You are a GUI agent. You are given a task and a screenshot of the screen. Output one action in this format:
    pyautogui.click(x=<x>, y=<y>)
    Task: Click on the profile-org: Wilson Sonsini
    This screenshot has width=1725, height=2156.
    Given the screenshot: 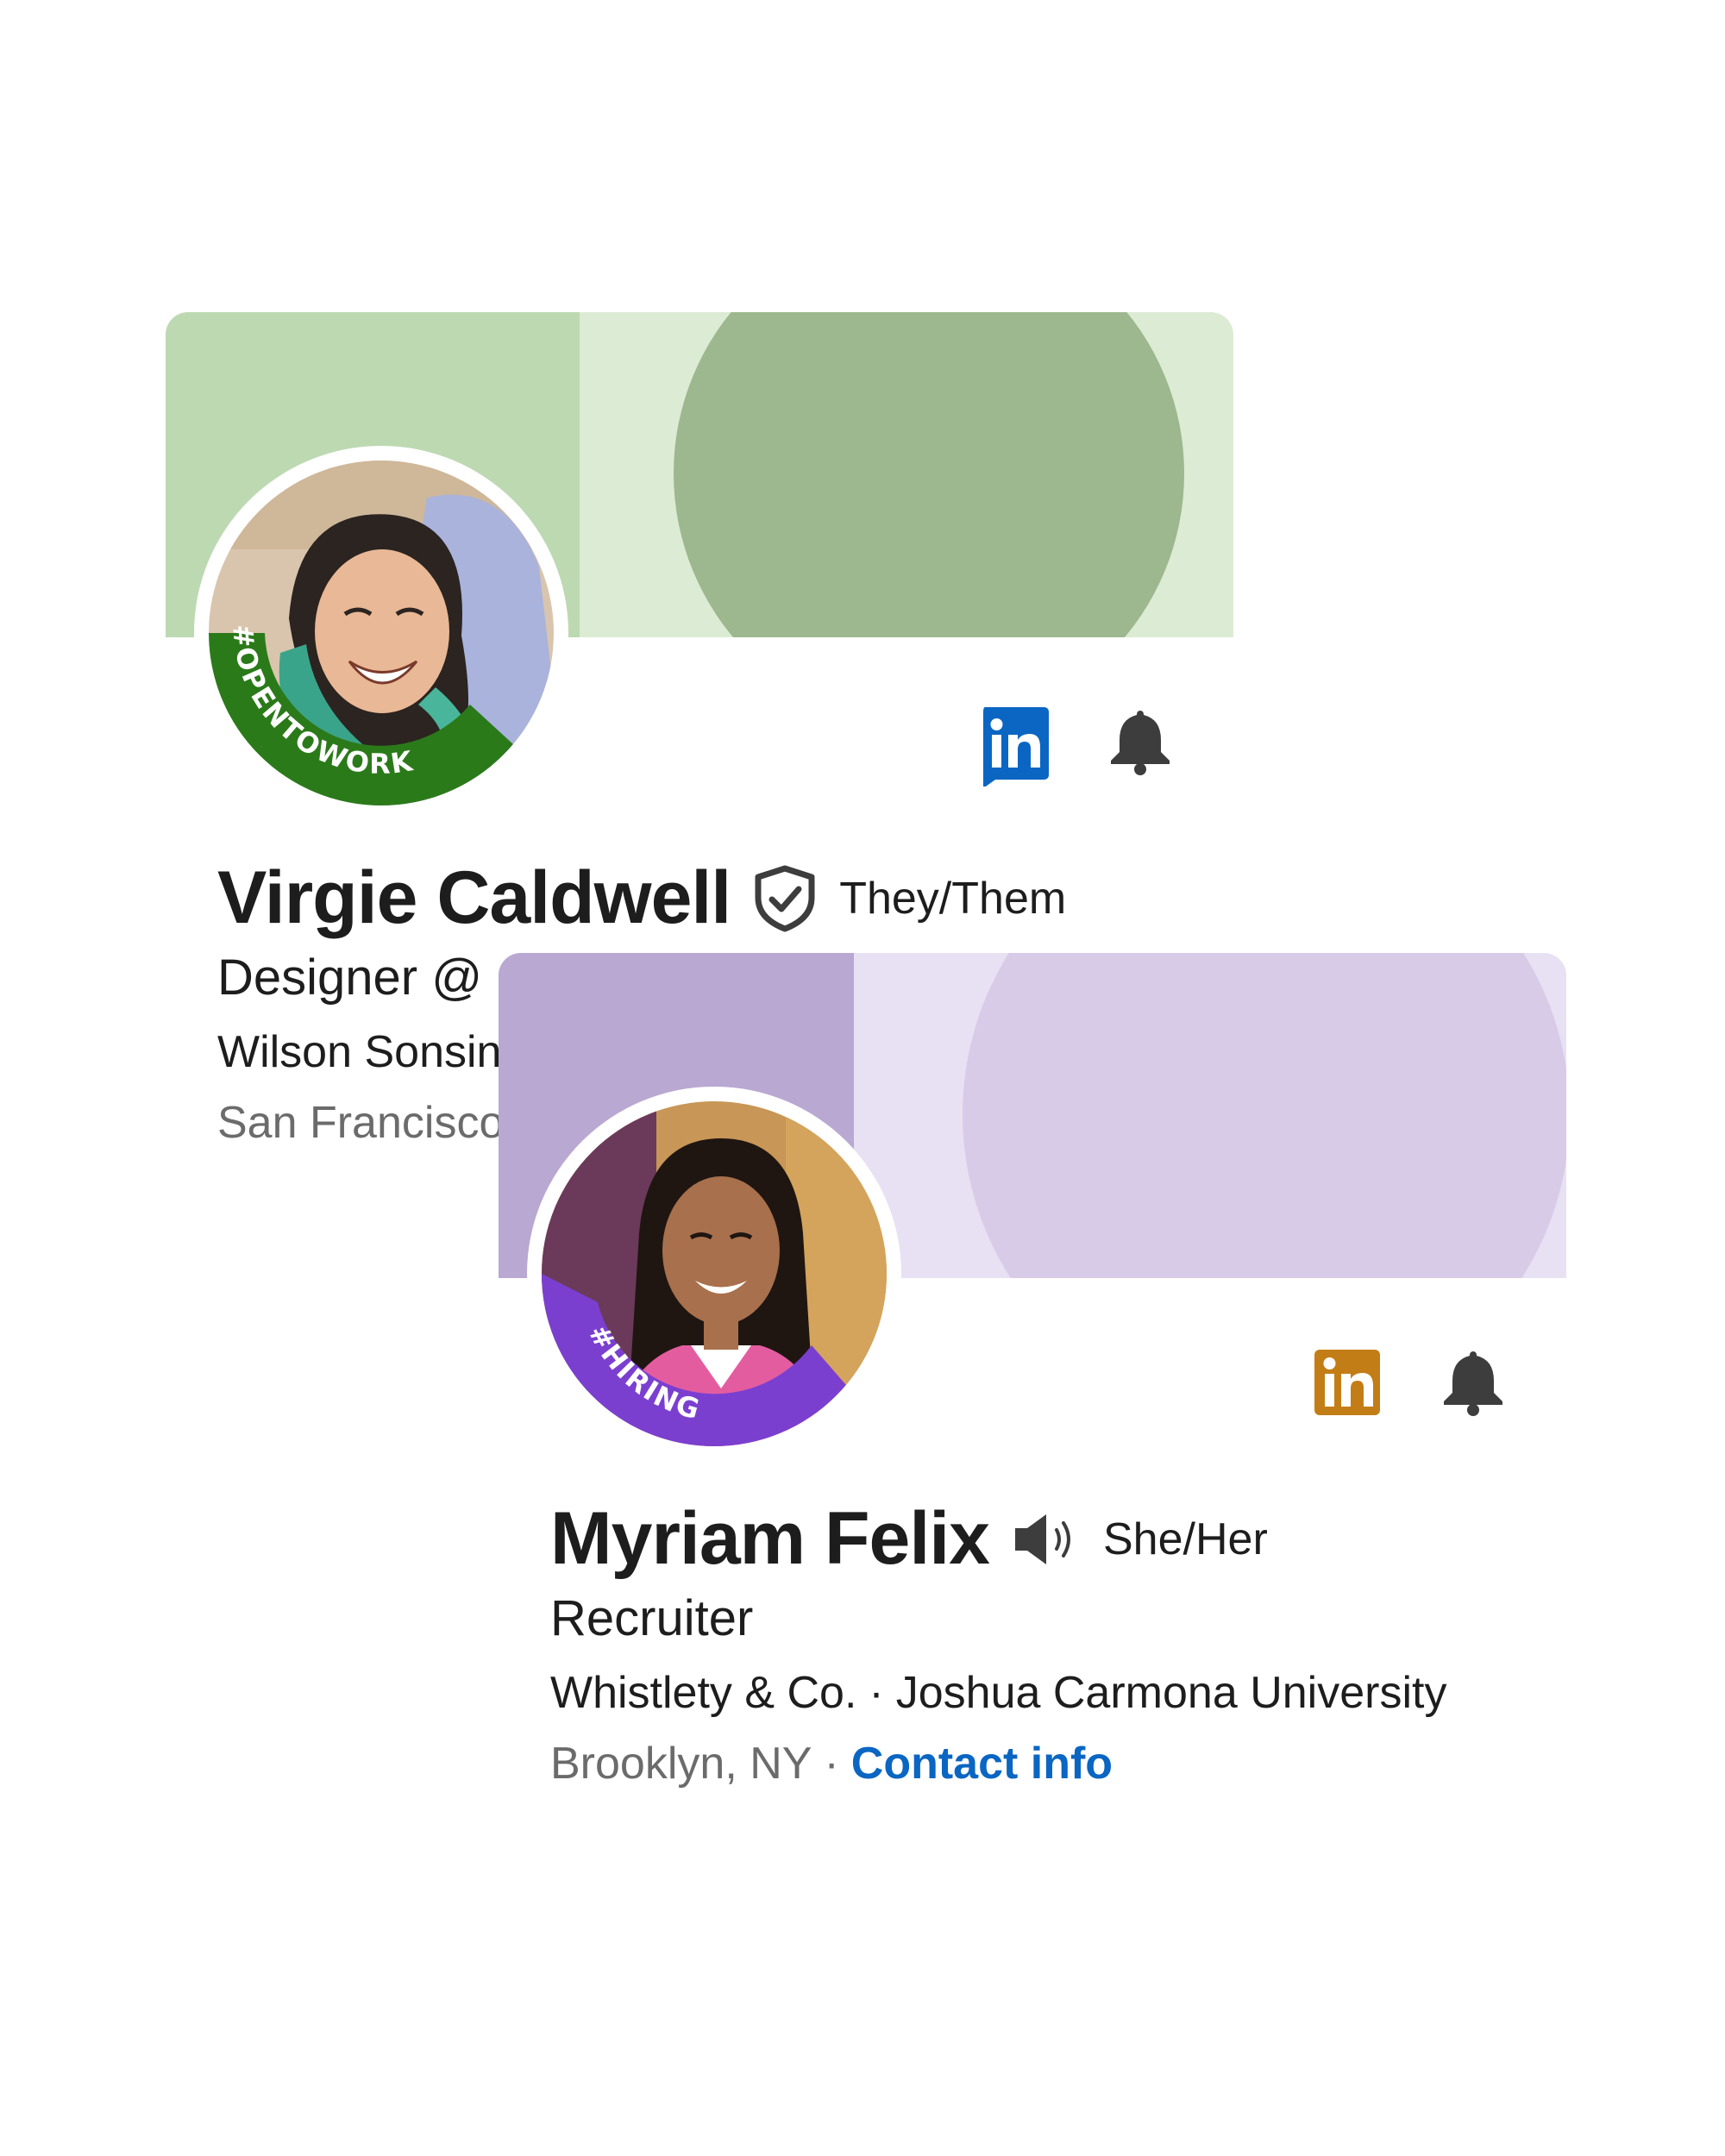 What is the action you would take?
    pyautogui.click(x=364, y=1052)
    